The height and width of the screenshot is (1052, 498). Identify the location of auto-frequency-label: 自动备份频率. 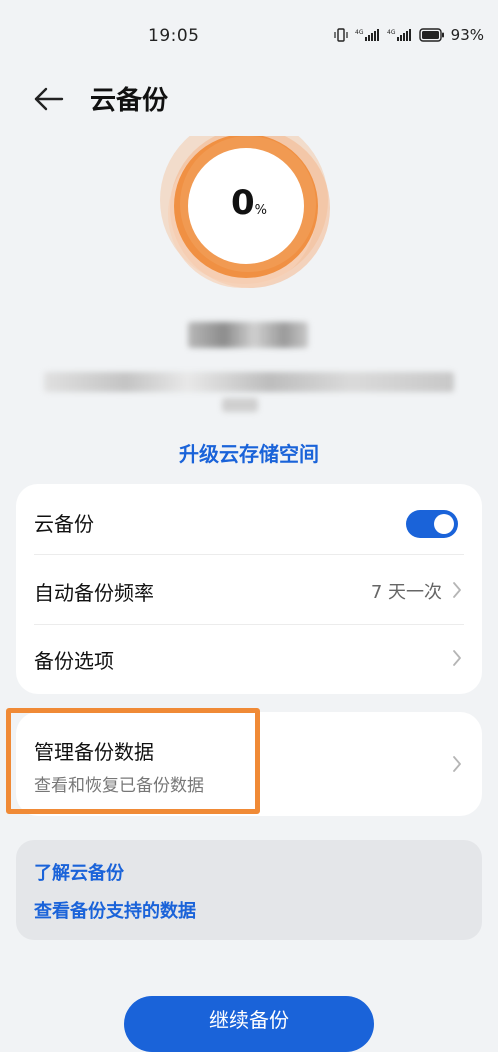
(94, 593).